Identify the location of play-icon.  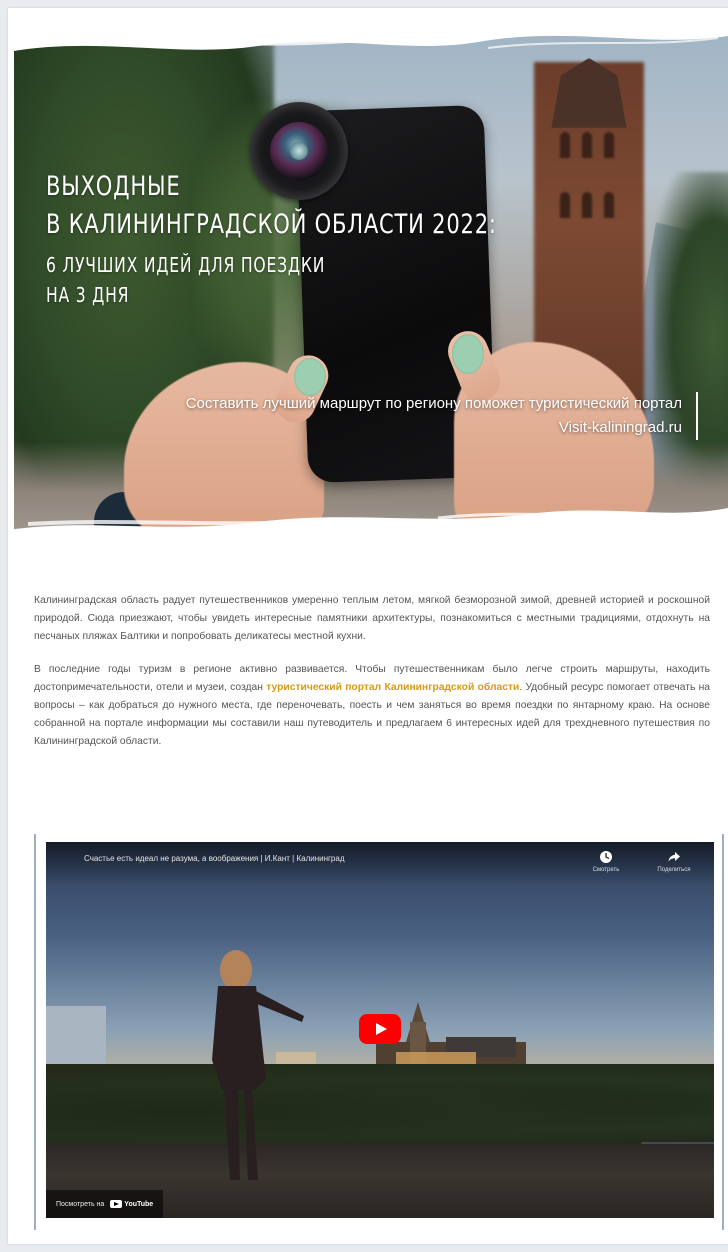
(380, 1029).